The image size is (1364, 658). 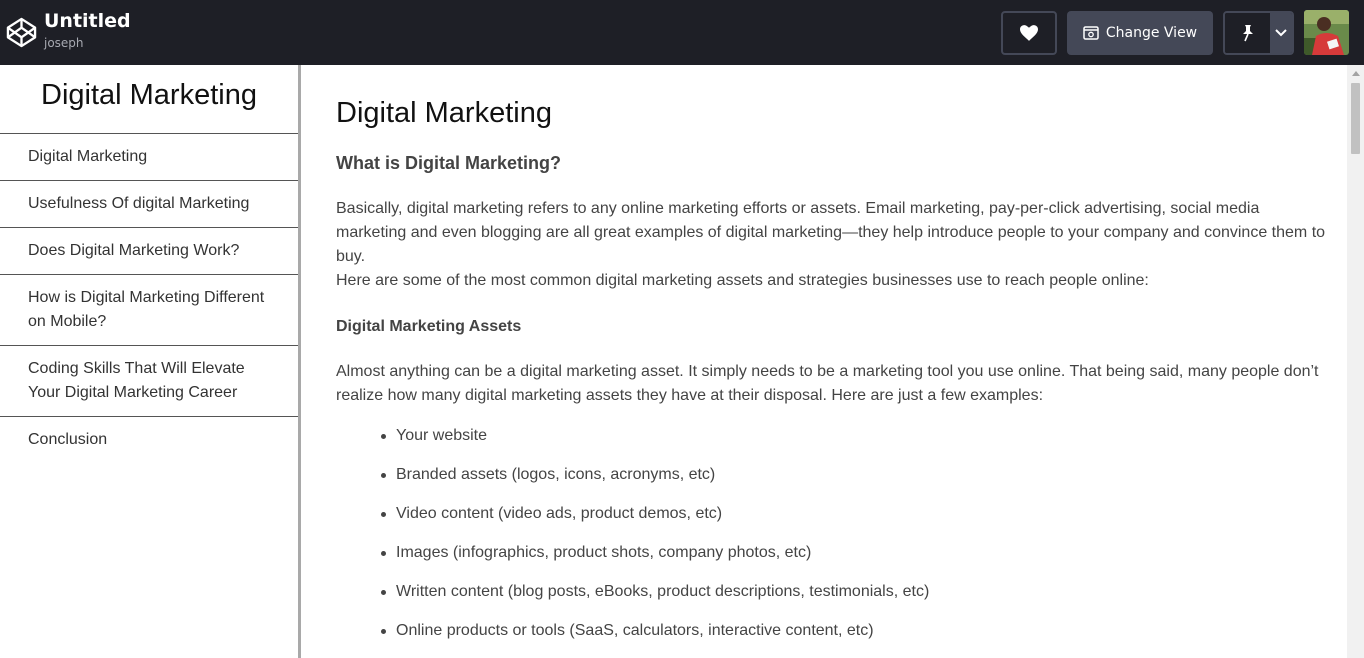 I want to click on like-button, so click(x=1029, y=33).